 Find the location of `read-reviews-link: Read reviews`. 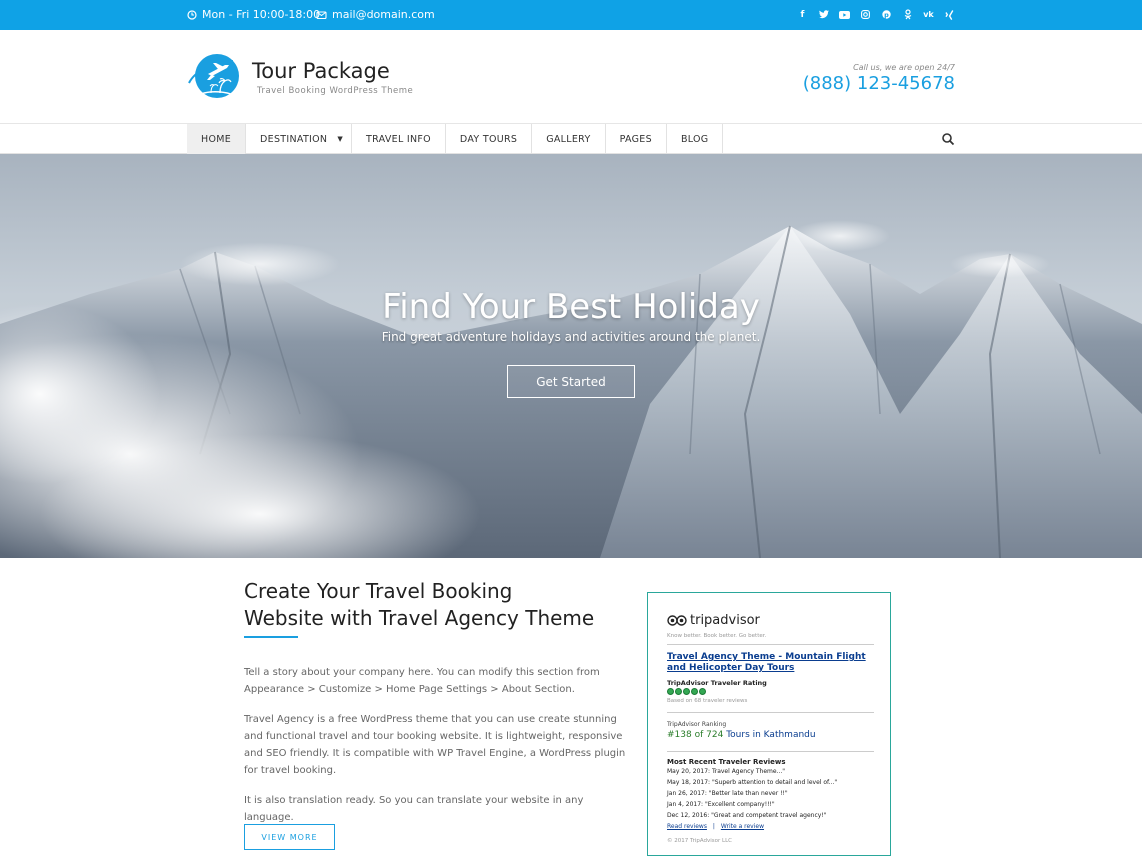

read-reviews-link: Read reviews is located at coordinates (687, 826).